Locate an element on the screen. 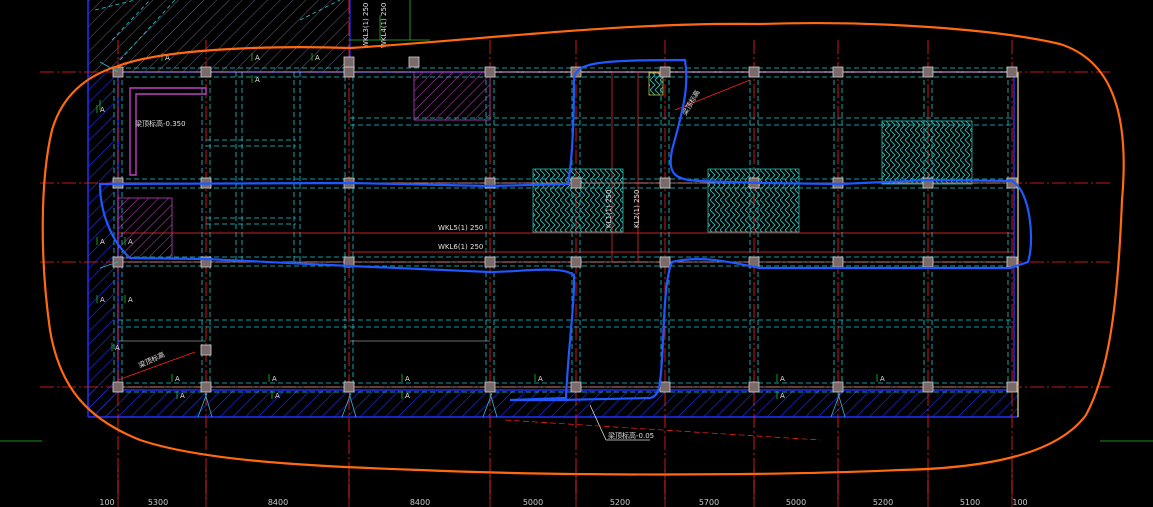  beam-label-top-vertical-1: WKL3(1) 250 is located at coordinates (366, 25).